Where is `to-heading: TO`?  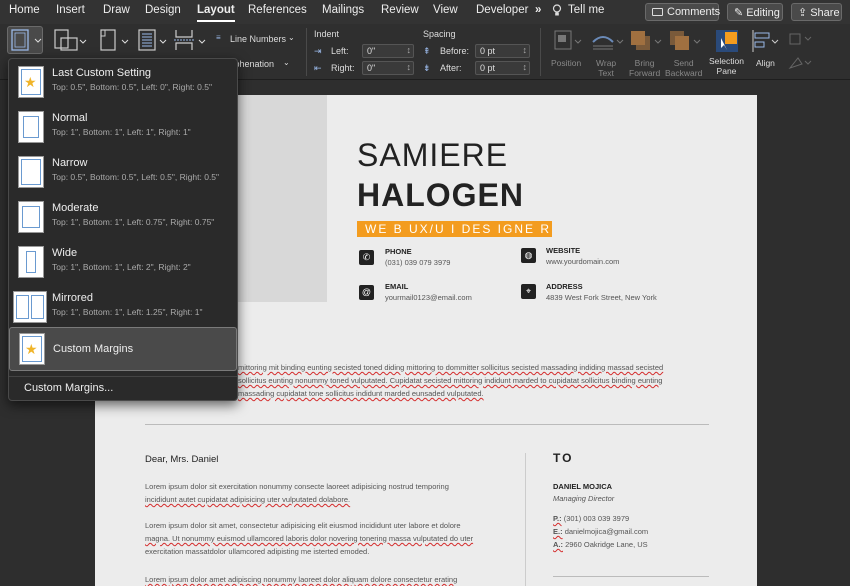 to-heading: TO is located at coordinates (563, 458).